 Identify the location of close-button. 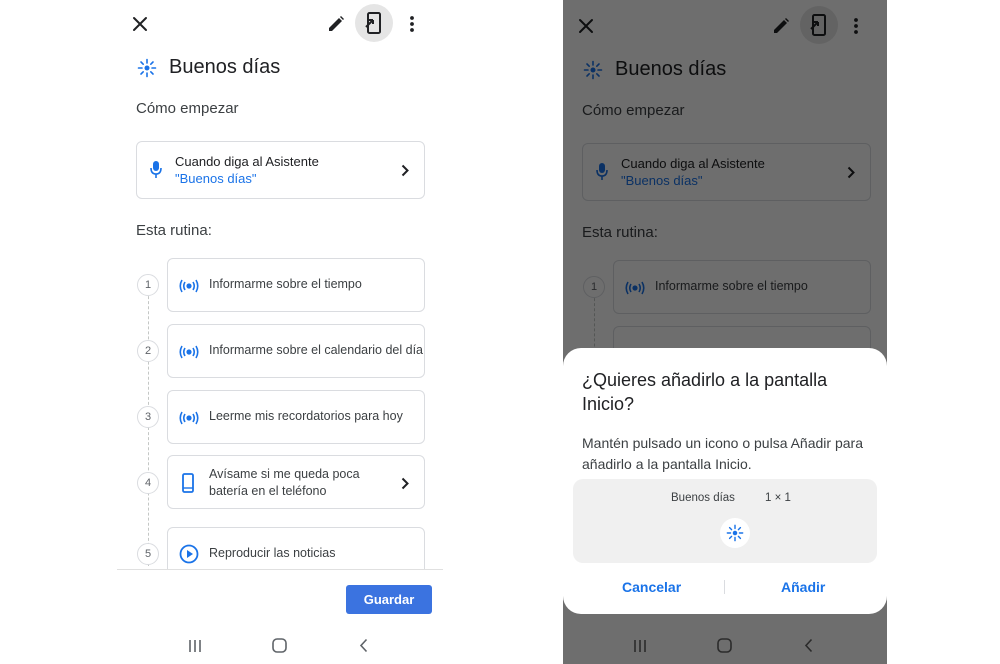
(140, 24).